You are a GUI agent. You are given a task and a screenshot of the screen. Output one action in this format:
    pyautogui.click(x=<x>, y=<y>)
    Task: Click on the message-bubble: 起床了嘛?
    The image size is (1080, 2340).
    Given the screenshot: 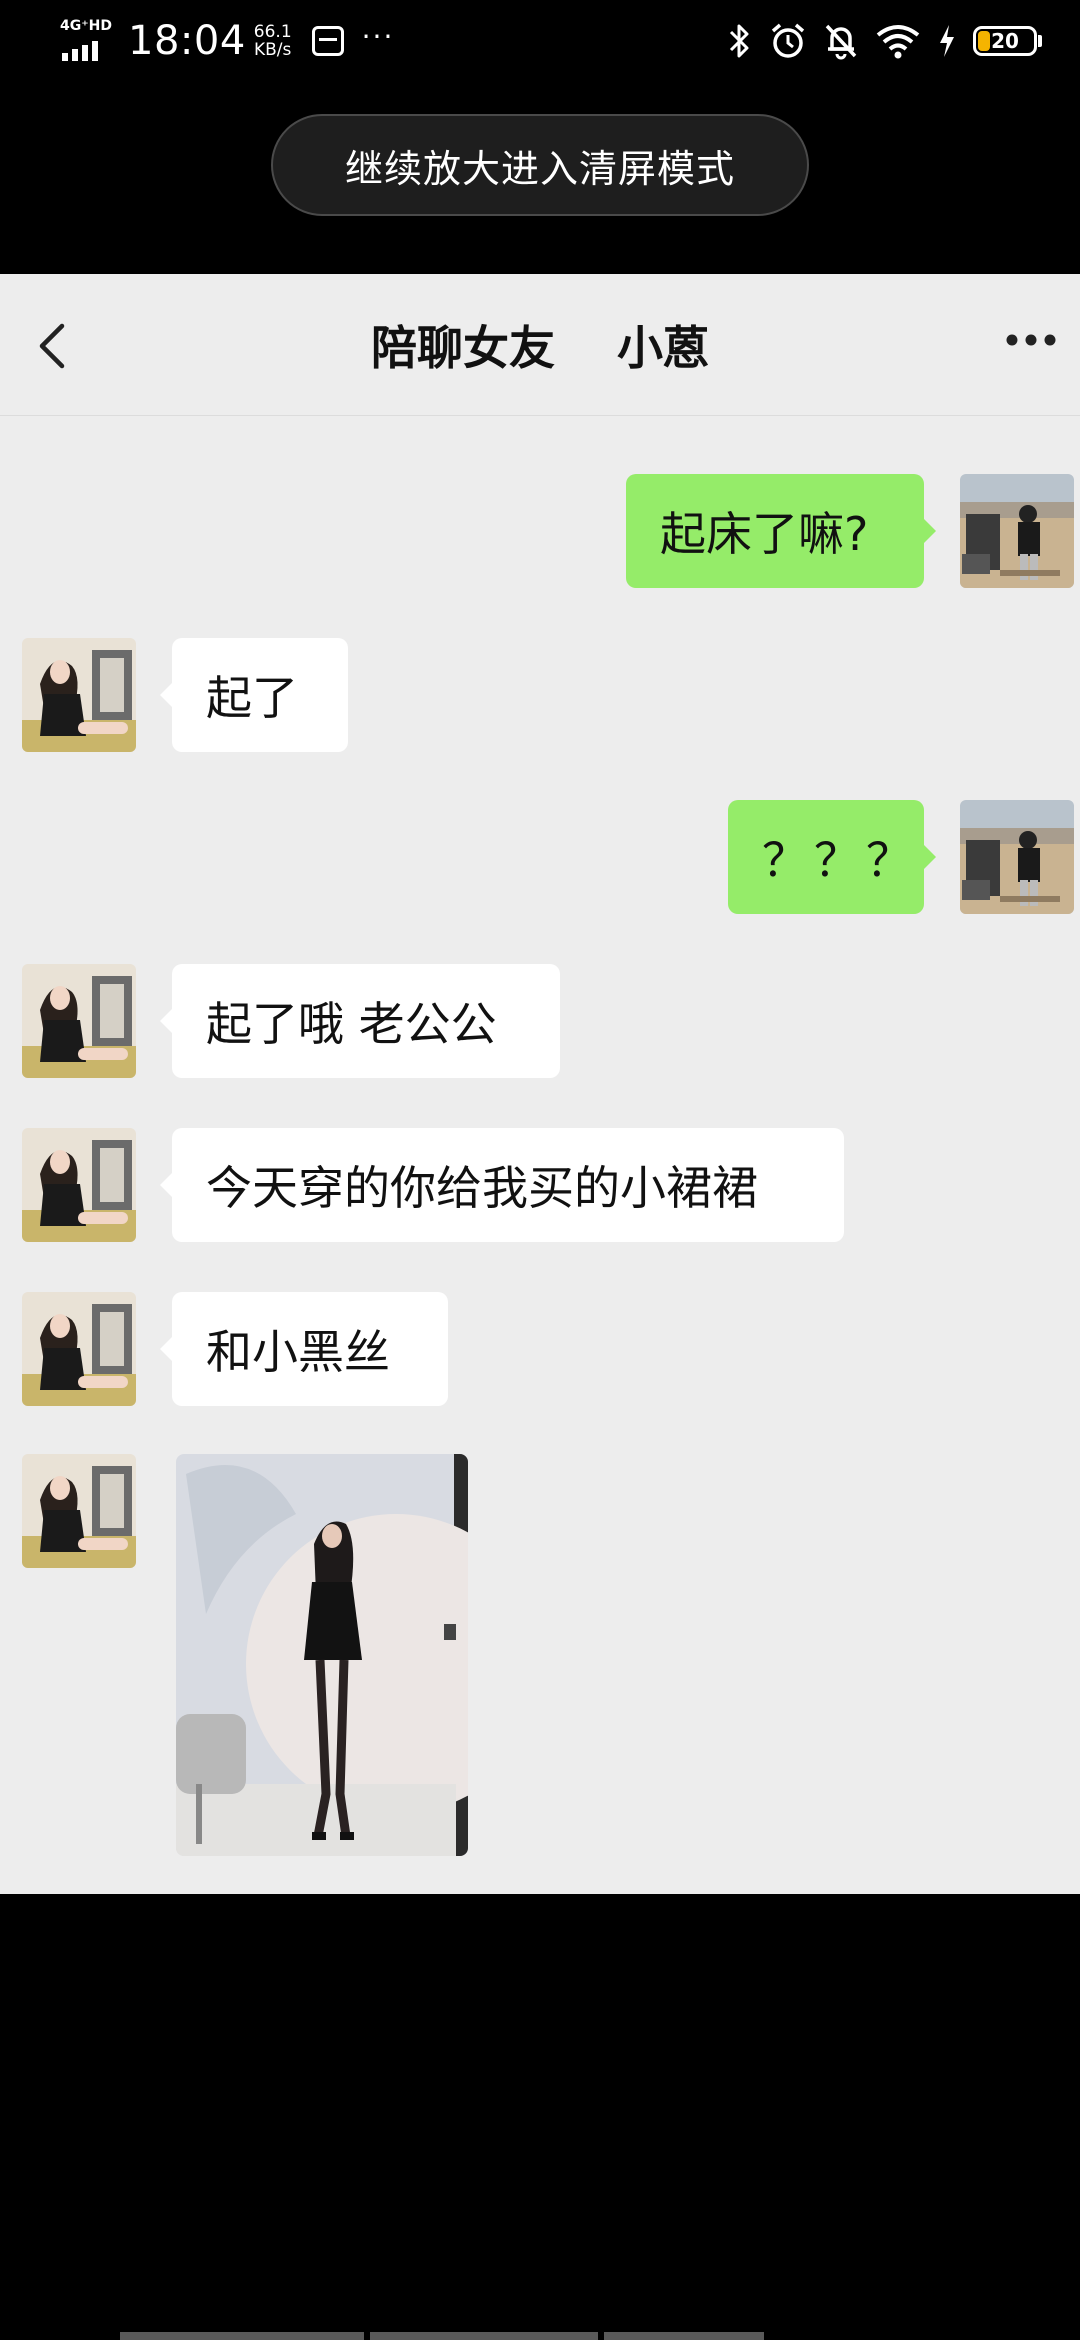 What is the action you would take?
    pyautogui.click(x=781, y=531)
    